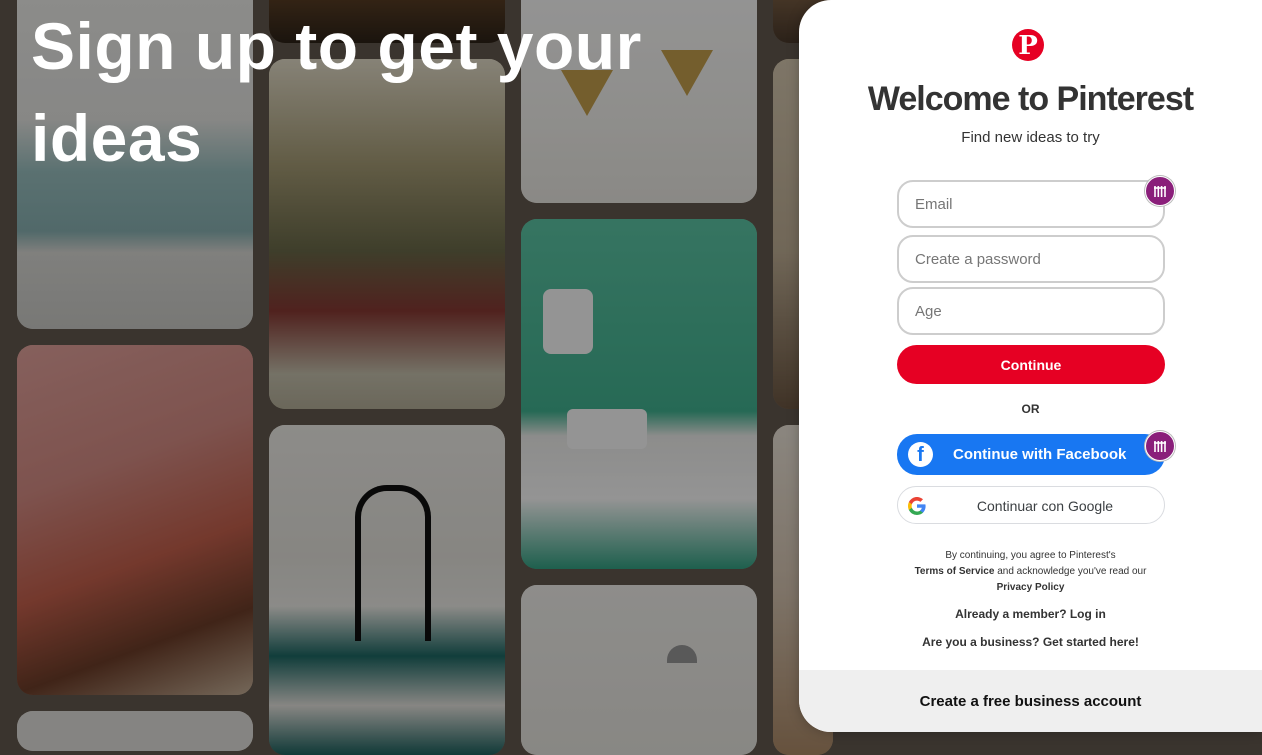 Image resolution: width=1262 pixels, height=755 pixels. I want to click on business-get-started-link: Are you a business? Get started here!, so click(1030, 642).